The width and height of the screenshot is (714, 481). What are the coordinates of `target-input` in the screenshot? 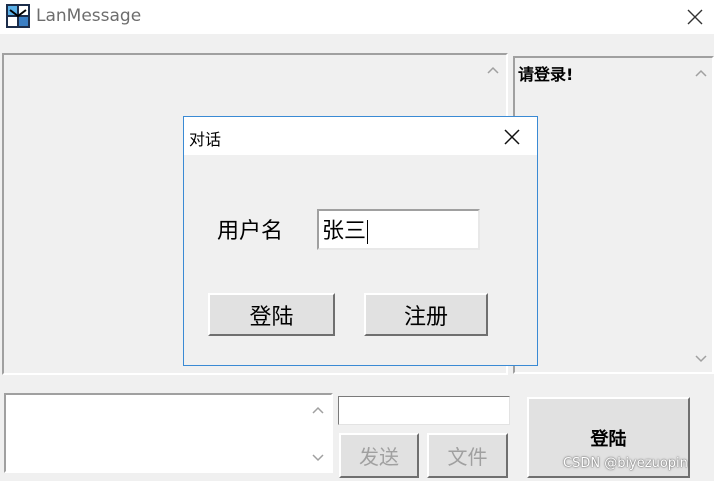 It's located at (424, 410).